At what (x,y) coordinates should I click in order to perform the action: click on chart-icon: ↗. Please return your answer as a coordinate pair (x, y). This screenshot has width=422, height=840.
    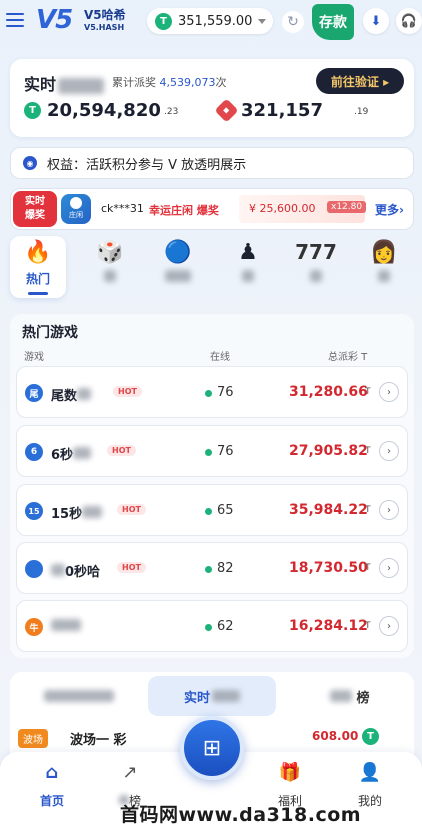
    Looking at the image, I should click on (130, 772).